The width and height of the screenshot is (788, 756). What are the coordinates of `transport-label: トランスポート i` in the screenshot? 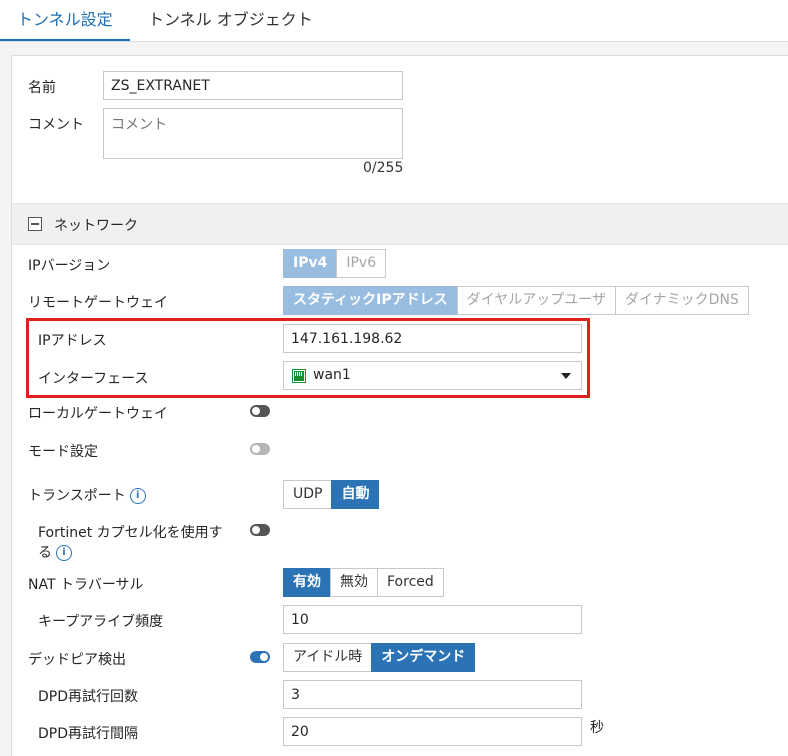 It's located at (87, 495).